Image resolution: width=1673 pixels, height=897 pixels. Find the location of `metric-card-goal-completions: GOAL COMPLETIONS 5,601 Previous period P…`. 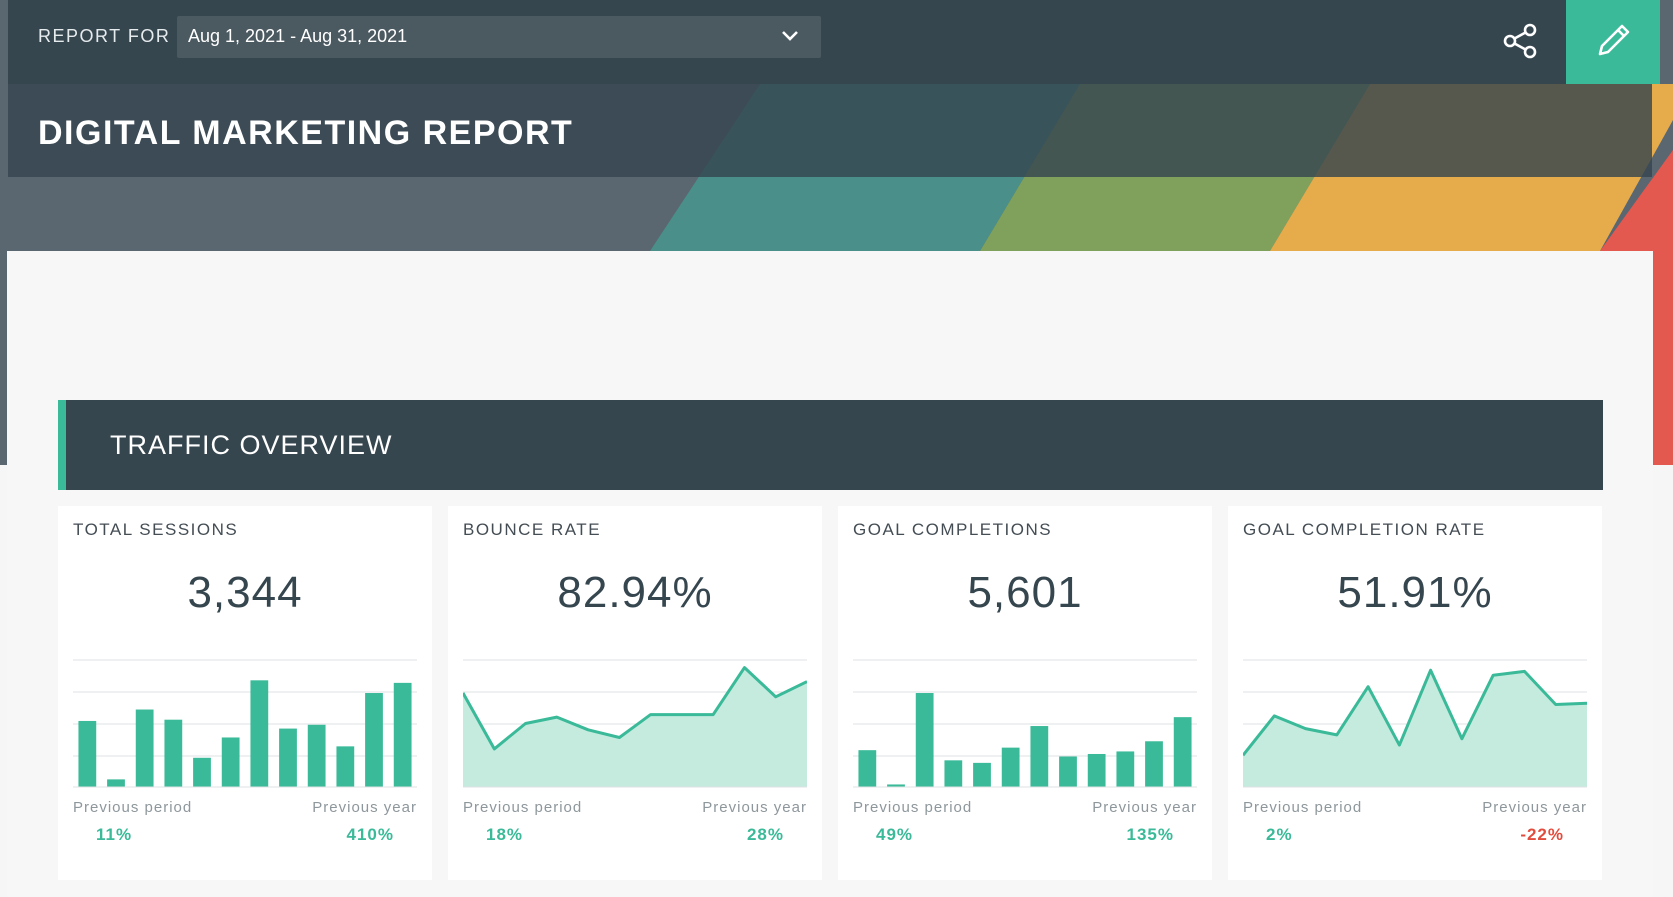

metric-card-goal-completions: GOAL COMPLETIONS 5,601 Previous period P… is located at coordinates (1025, 693).